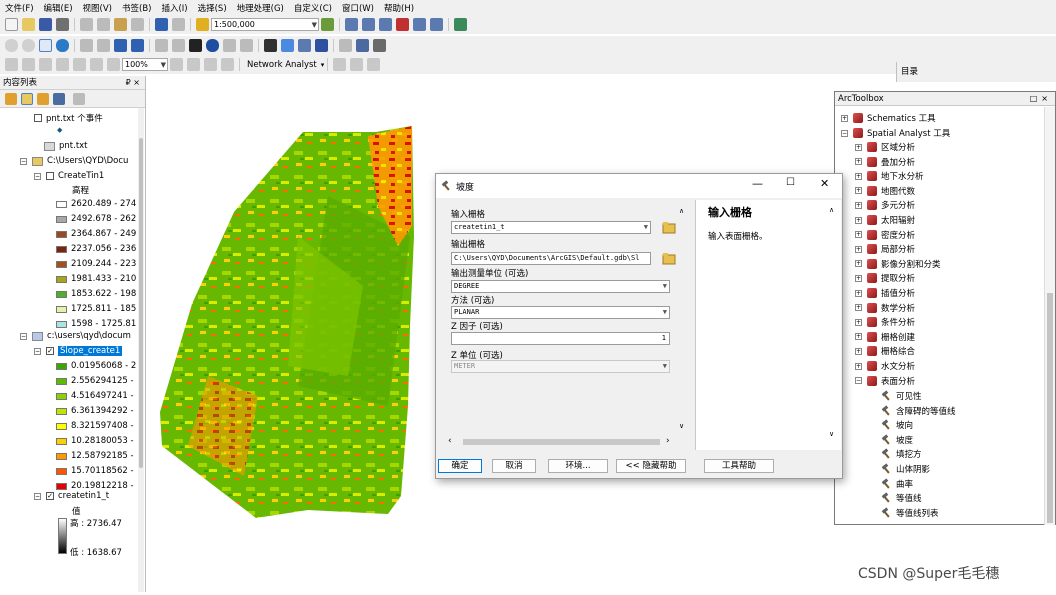 The height and width of the screenshot is (595, 1056). Describe the element at coordinates (885, 337) in the screenshot. I see `toolset-item: + 栅格创建` at that location.